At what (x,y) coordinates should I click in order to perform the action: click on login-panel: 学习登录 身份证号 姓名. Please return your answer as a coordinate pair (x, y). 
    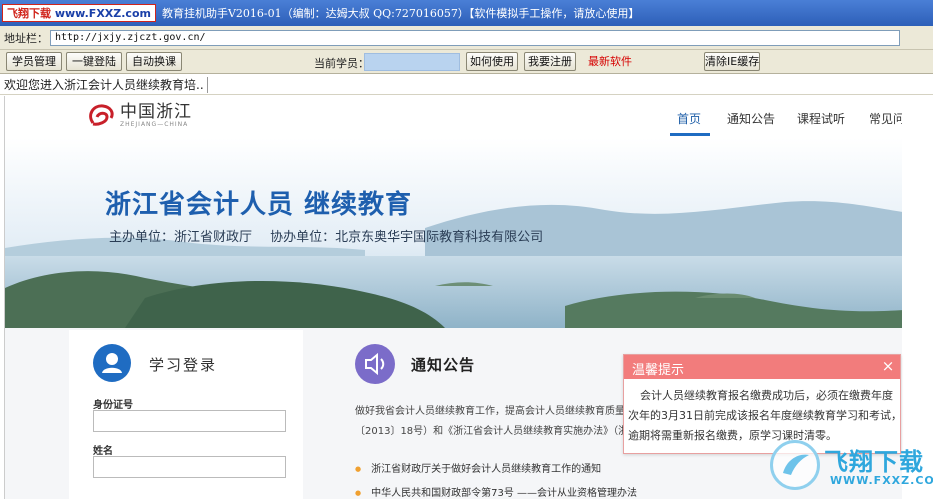
    Looking at the image, I should click on (186, 414).